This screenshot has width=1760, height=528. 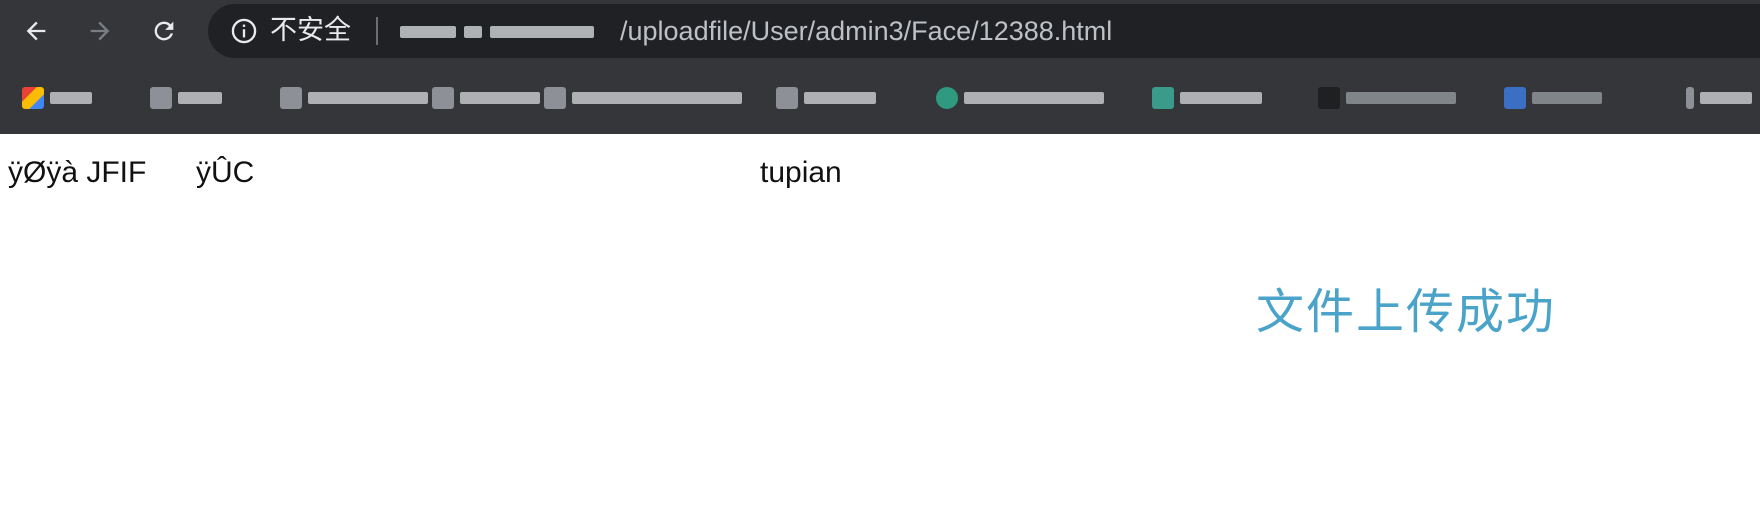 What do you see at coordinates (801, 172) in the screenshot?
I see `raw-file-text: tupian` at bounding box center [801, 172].